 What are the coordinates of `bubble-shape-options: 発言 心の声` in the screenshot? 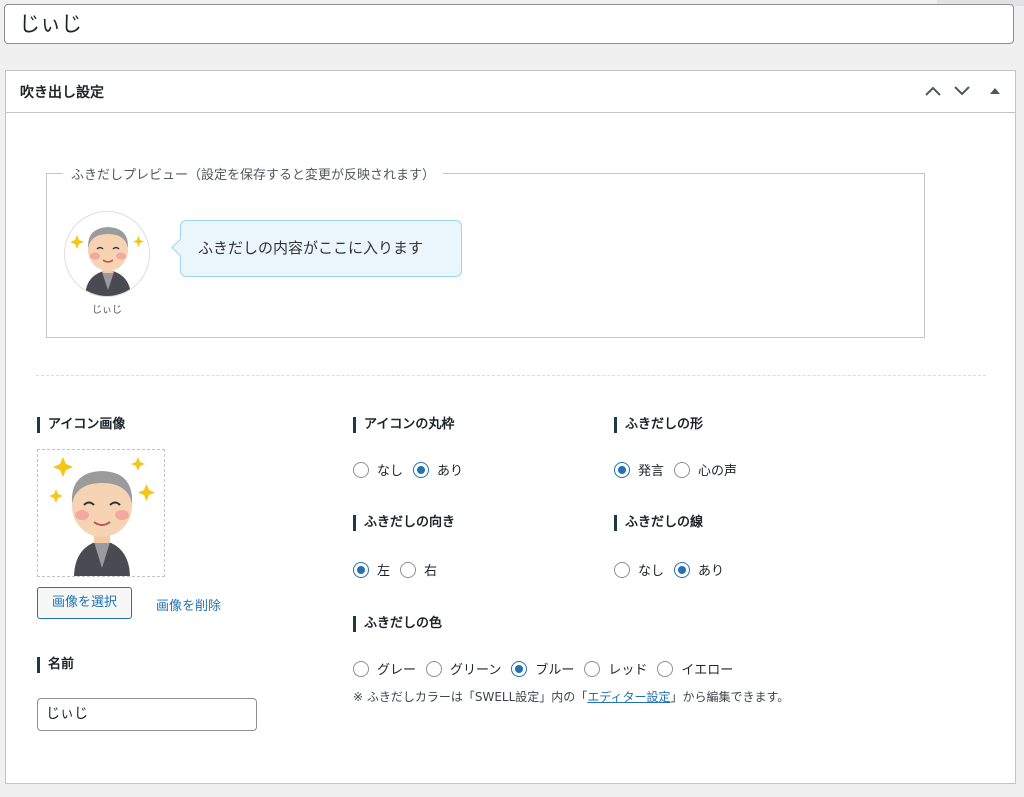 It's located at (680, 469).